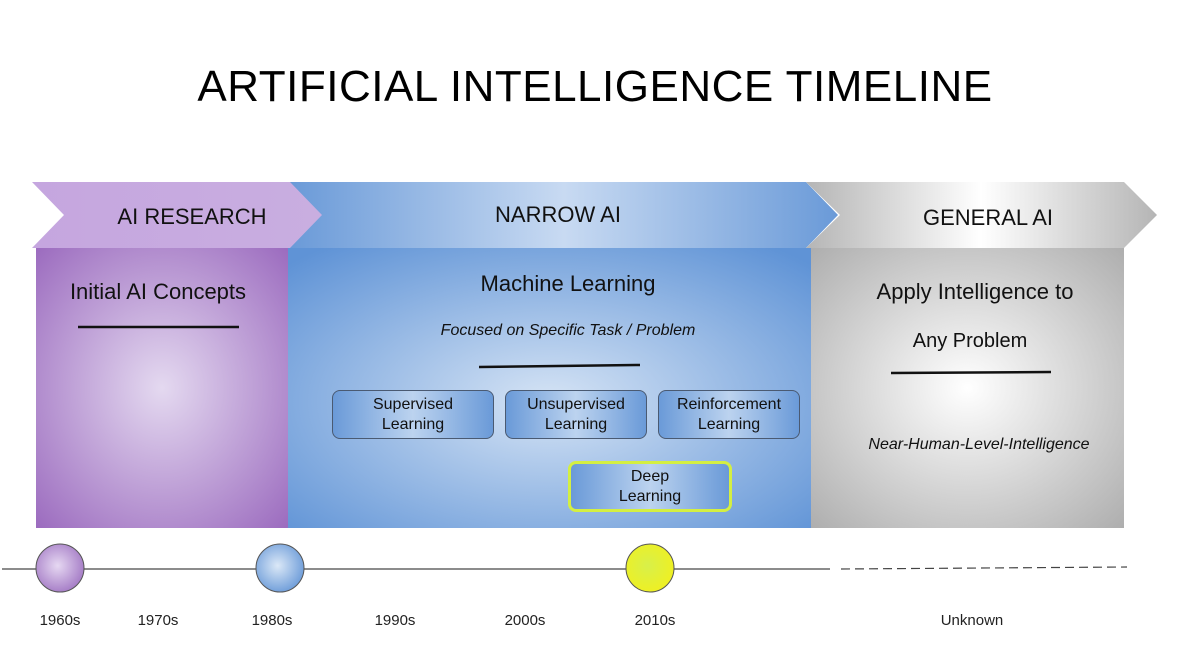  What do you see at coordinates (60, 620) in the screenshot?
I see `year-label-1960s: 1960s` at bounding box center [60, 620].